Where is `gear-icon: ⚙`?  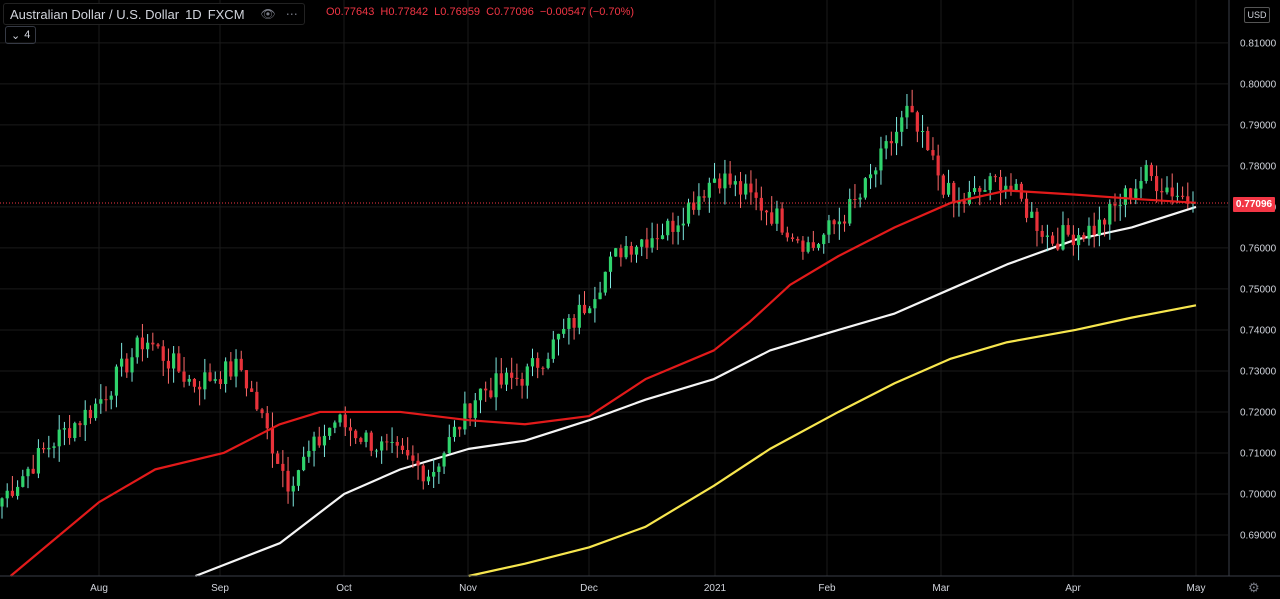 gear-icon: ⚙ is located at coordinates (1254, 588).